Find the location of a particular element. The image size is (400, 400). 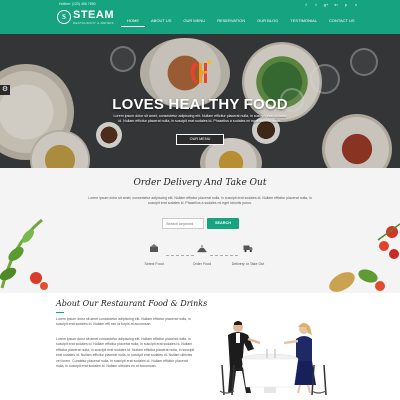

nav-our-menu: OUR MENU is located at coordinates (194, 21).